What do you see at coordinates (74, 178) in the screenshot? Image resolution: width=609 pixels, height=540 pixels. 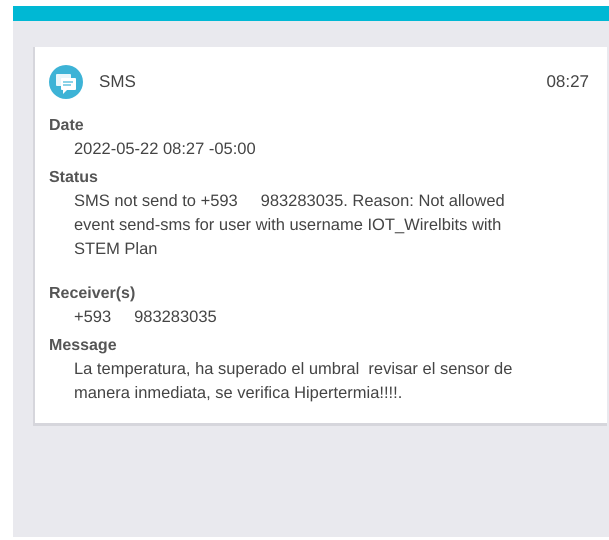 I see `field-label: Status` at bounding box center [74, 178].